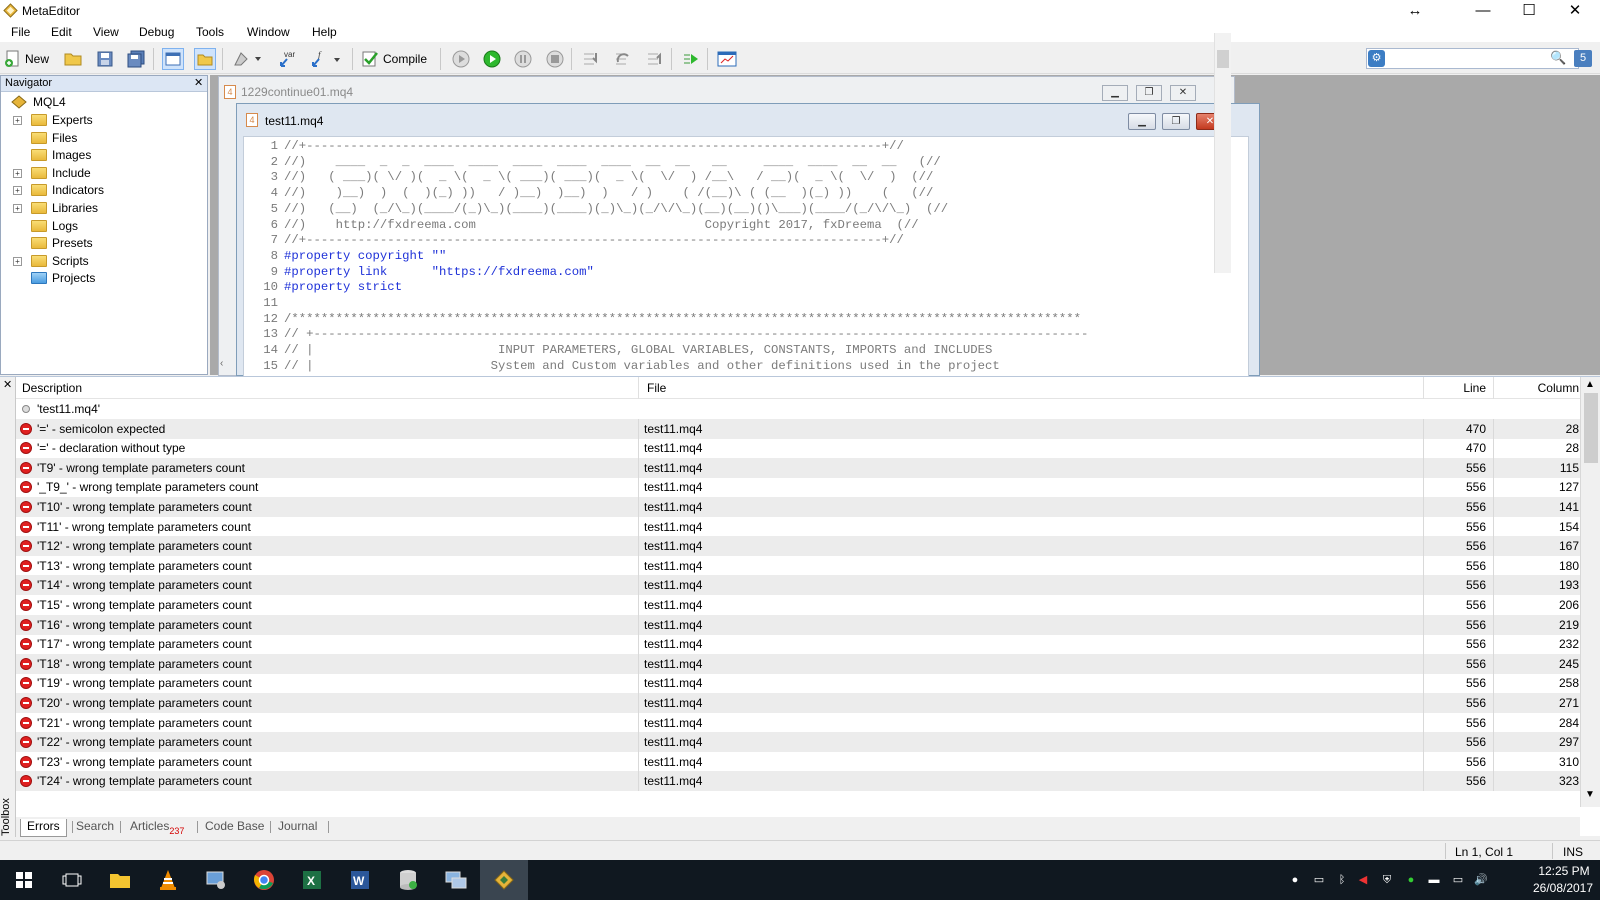 The width and height of the screenshot is (1600, 900). I want to click on search-input, so click(1472, 58).